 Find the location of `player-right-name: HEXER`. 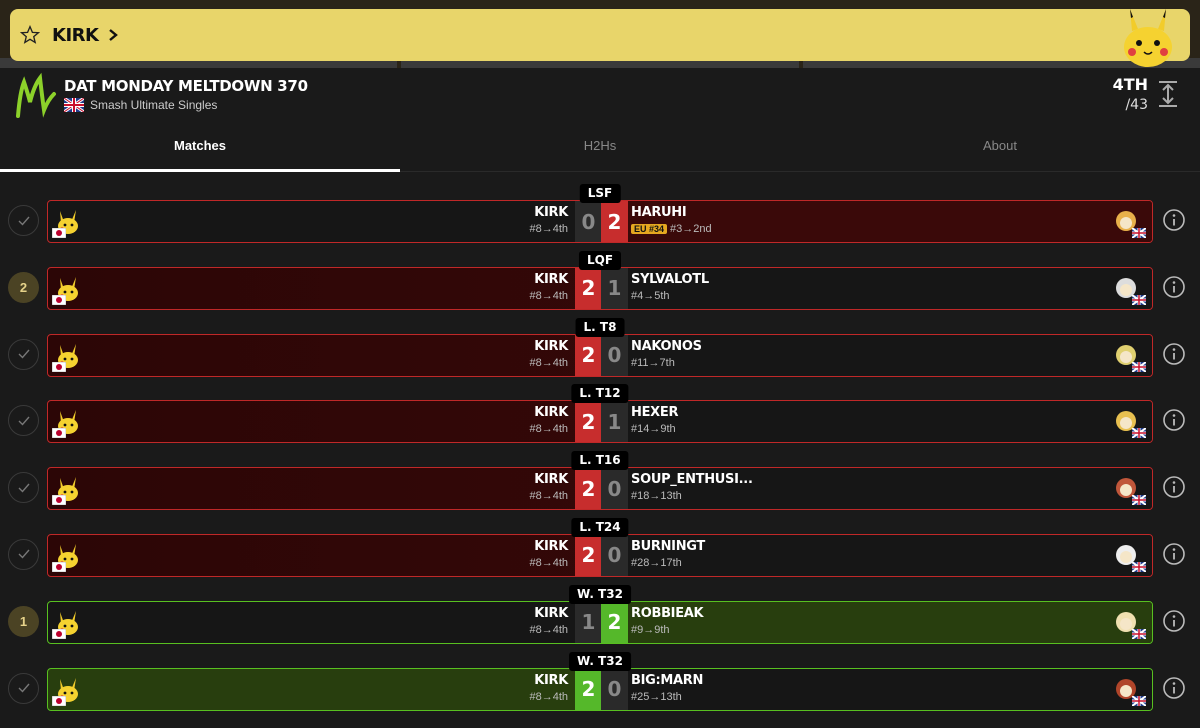

player-right-name: HEXER is located at coordinates (655, 413).